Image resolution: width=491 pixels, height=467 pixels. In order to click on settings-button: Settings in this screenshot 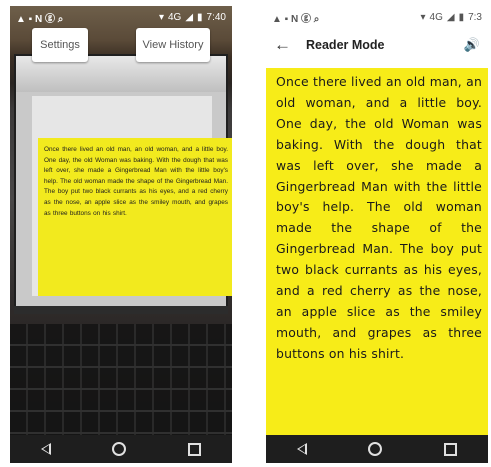, I will do `click(60, 45)`.